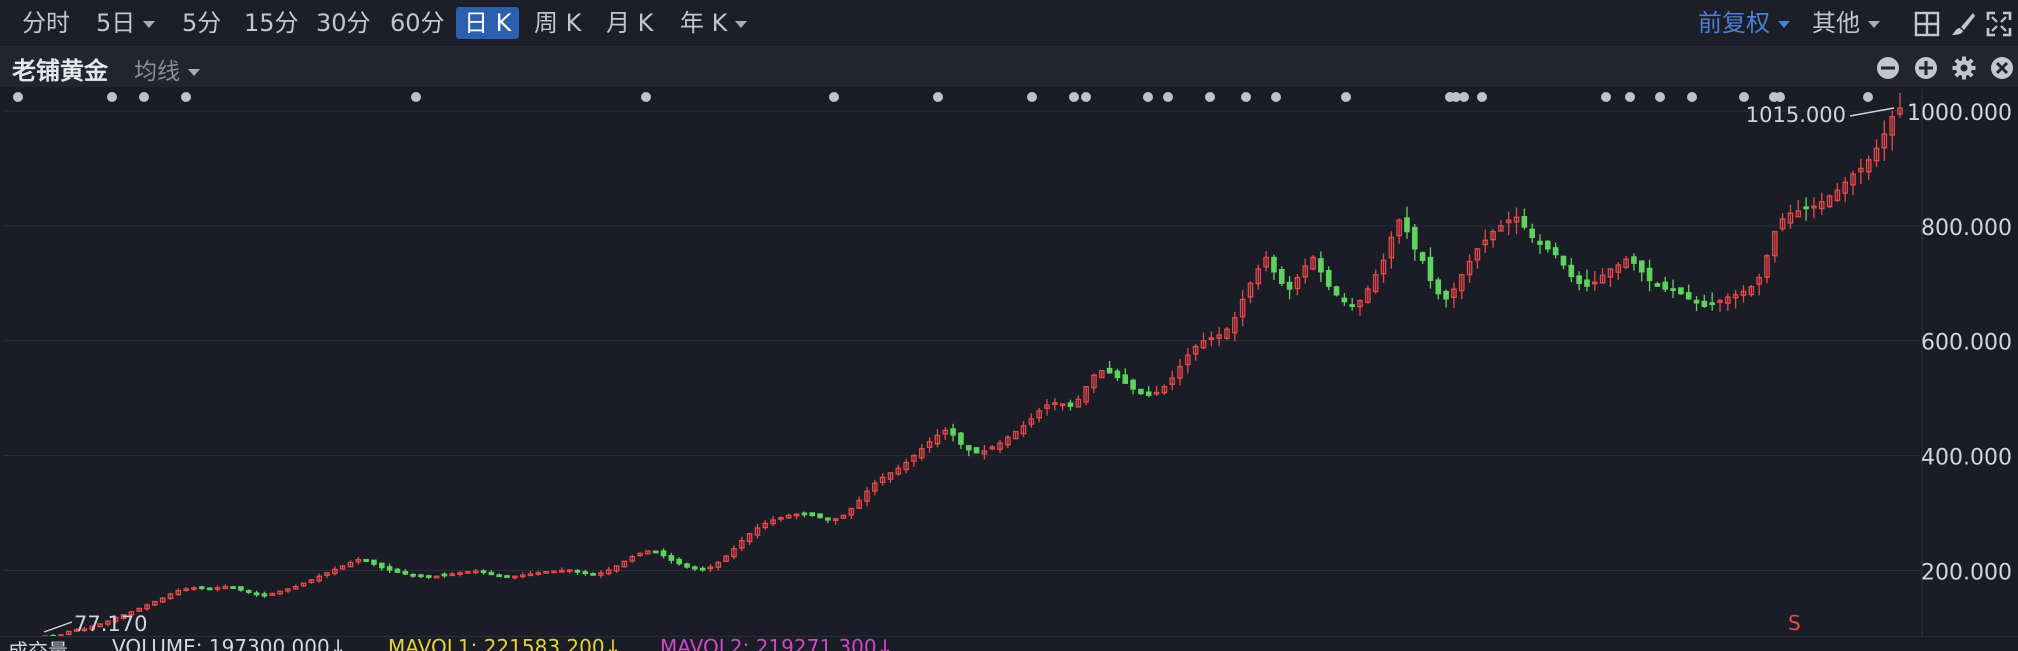 The height and width of the screenshot is (651, 2018). Describe the element at coordinates (1959, 113) in the screenshot. I see `y-tick-label: 1000.000` at that location.